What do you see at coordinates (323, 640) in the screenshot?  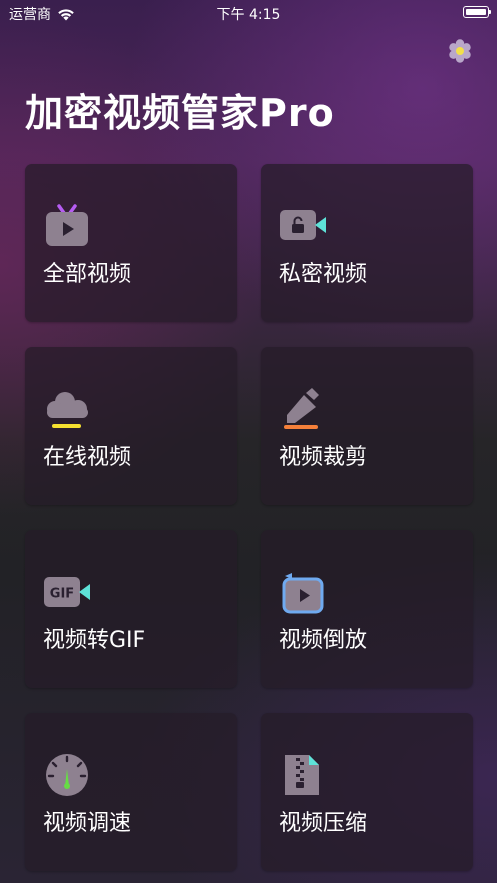 I see `tile-label: 视频倒放` at bounding box center [323, 640].